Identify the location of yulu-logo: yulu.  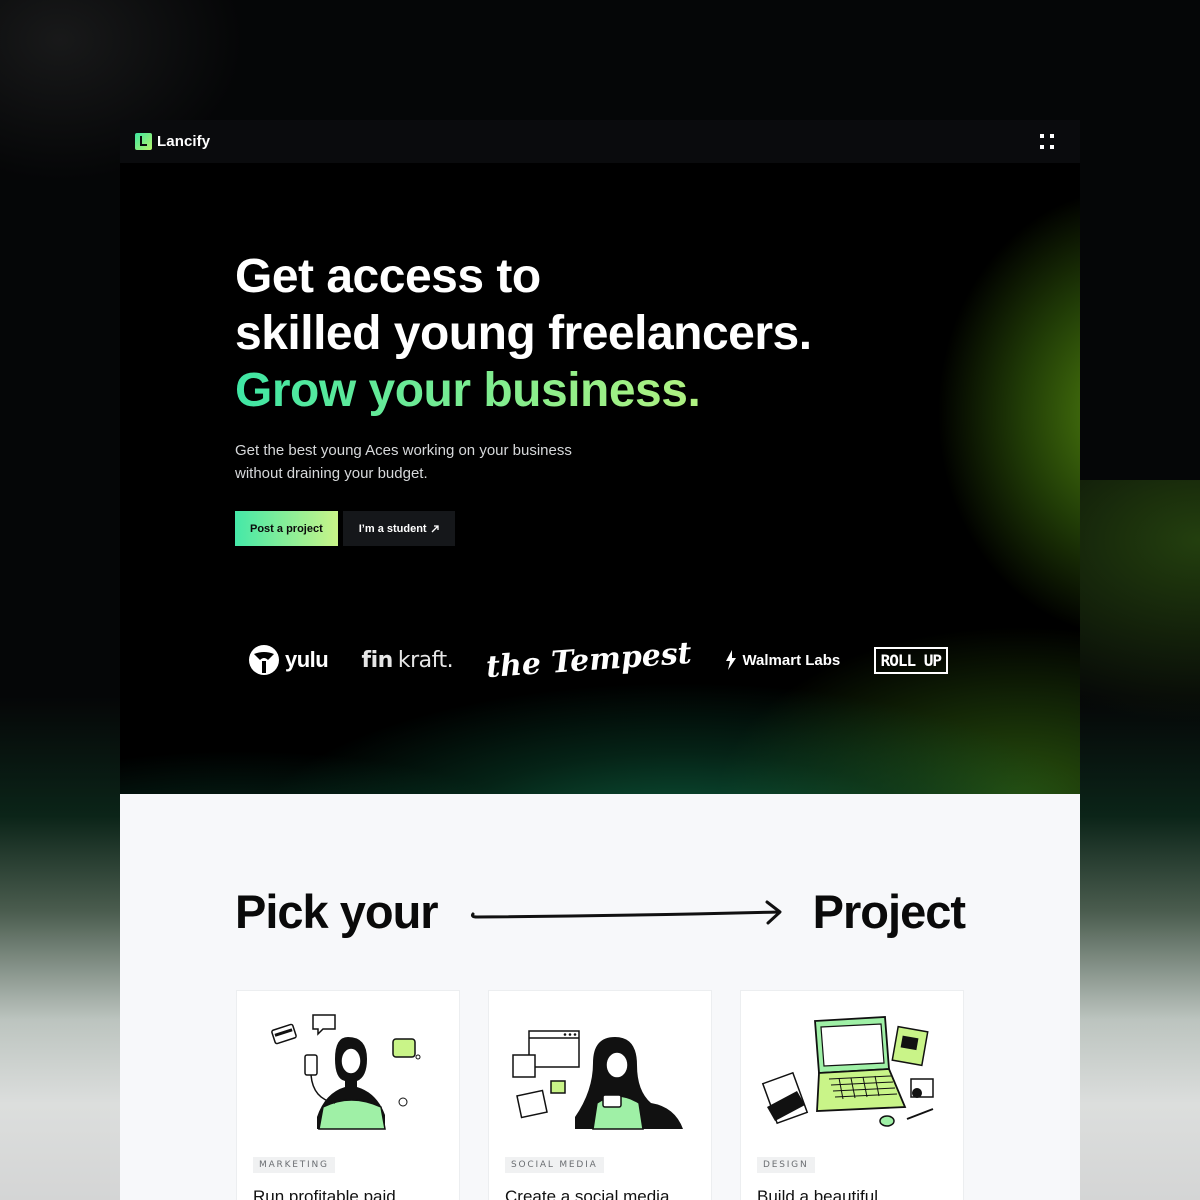
(288, 660).